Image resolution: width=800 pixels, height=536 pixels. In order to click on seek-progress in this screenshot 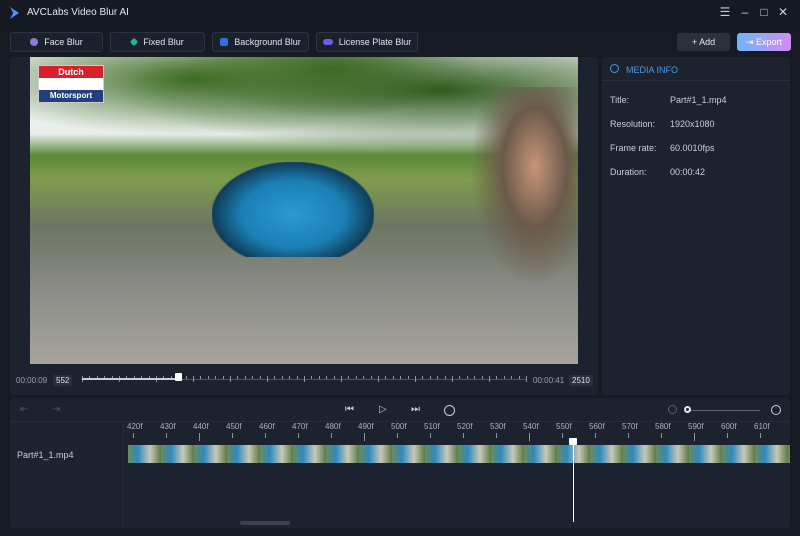, I will do `click(131, 379)`.